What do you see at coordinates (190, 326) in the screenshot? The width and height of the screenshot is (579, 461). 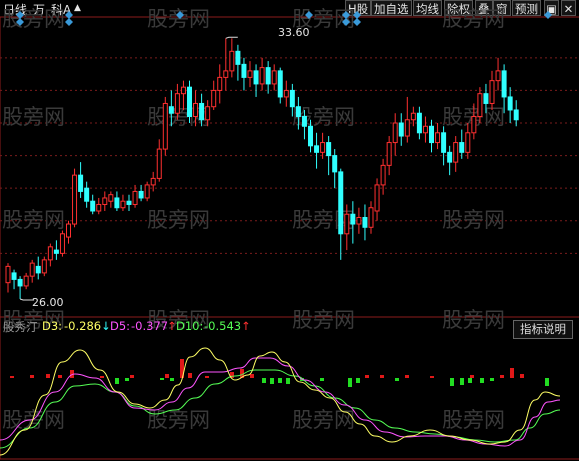 I see `d10-label: D10:` at bounding box center [190, 326].